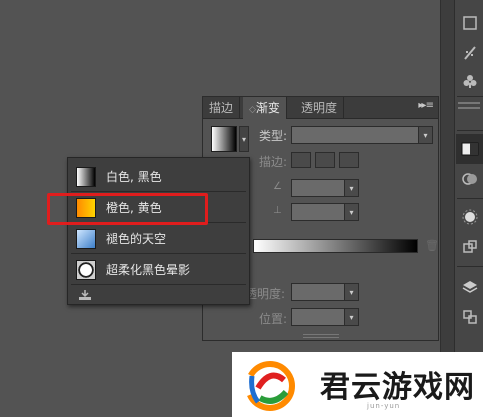  What do you see at coordinates (325, 212) in the screenshot?
I see `aspect-select: ▾` at bounding box center [325, 212].